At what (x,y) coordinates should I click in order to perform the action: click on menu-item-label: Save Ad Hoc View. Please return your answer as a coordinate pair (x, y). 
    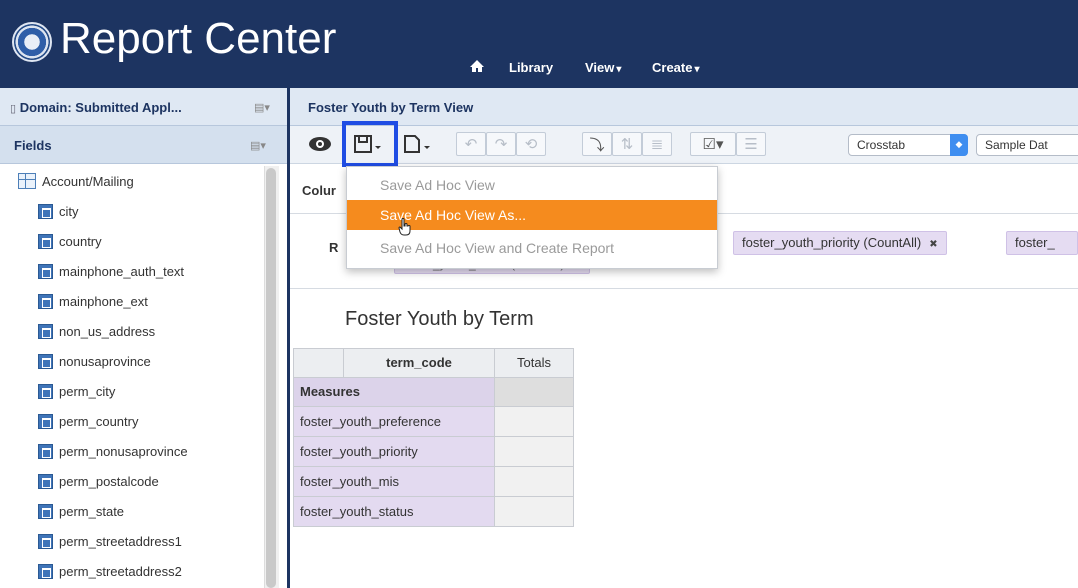
    Looking at the image, I should click on (437, 185).